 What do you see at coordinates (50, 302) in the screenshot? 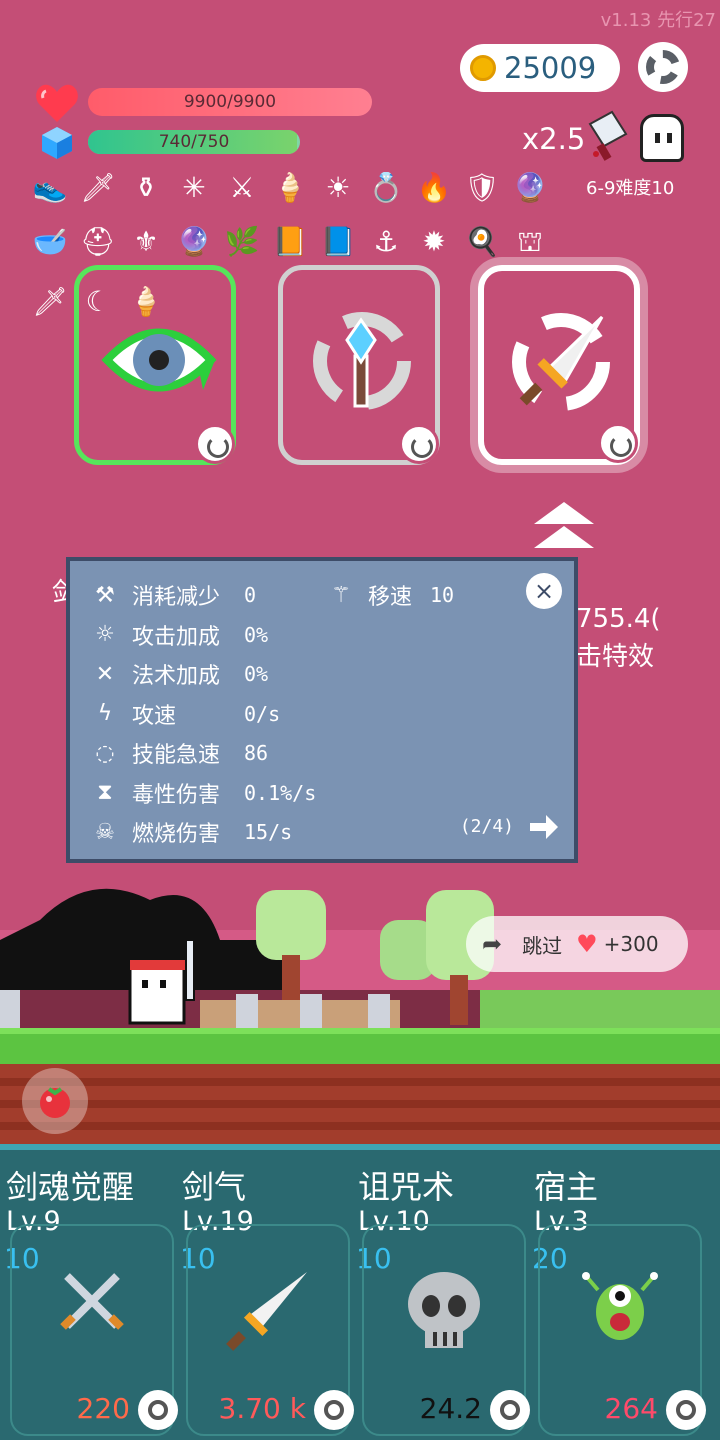
I see `short-sword-icon: 🗡` at bounding box center [50, 302].